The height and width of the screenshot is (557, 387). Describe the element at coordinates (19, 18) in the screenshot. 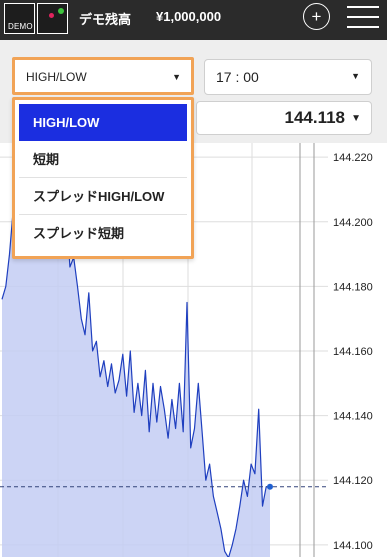

I see `logo-demo-cell: DEMO` at that location.